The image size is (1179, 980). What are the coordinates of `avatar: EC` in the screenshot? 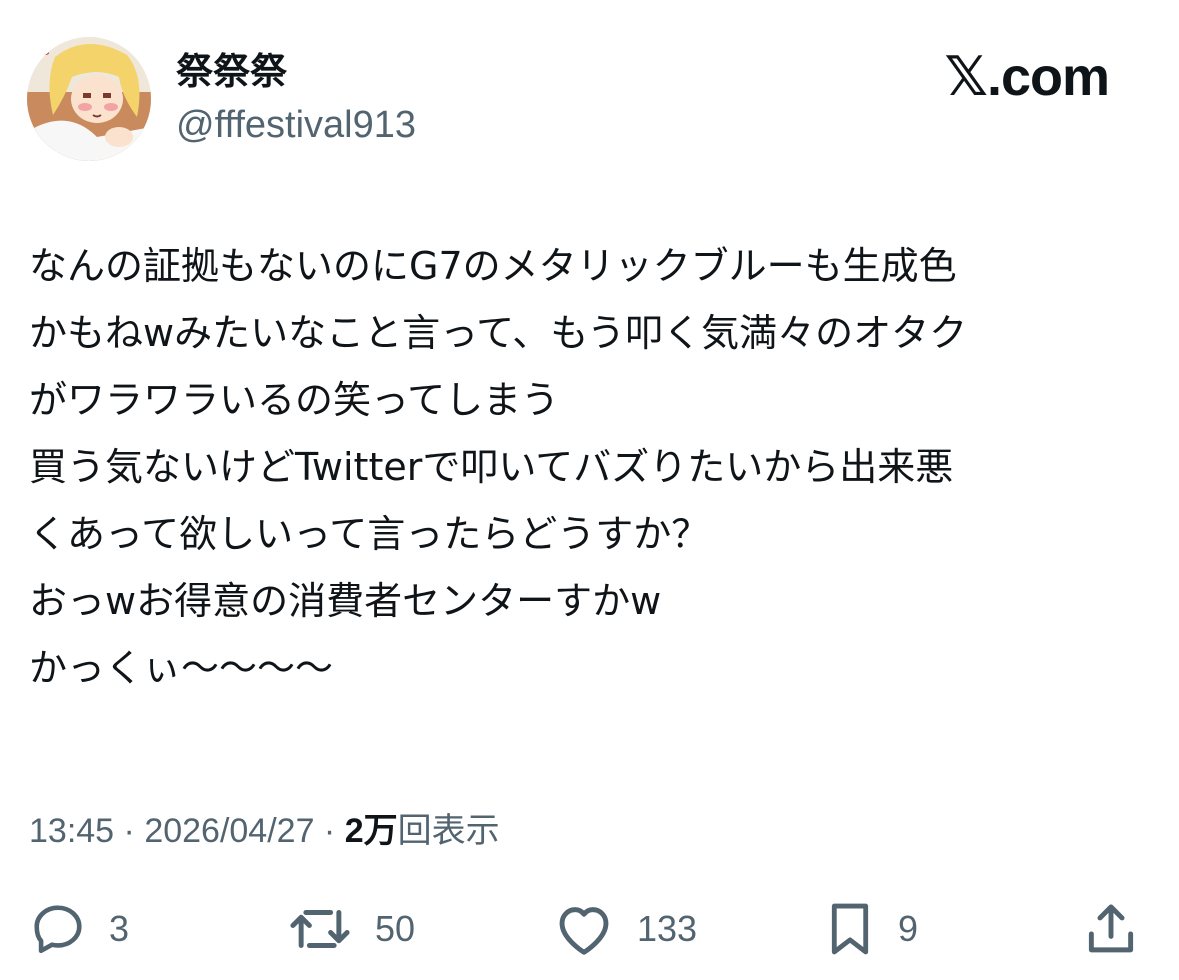 It's located at (89, 99).